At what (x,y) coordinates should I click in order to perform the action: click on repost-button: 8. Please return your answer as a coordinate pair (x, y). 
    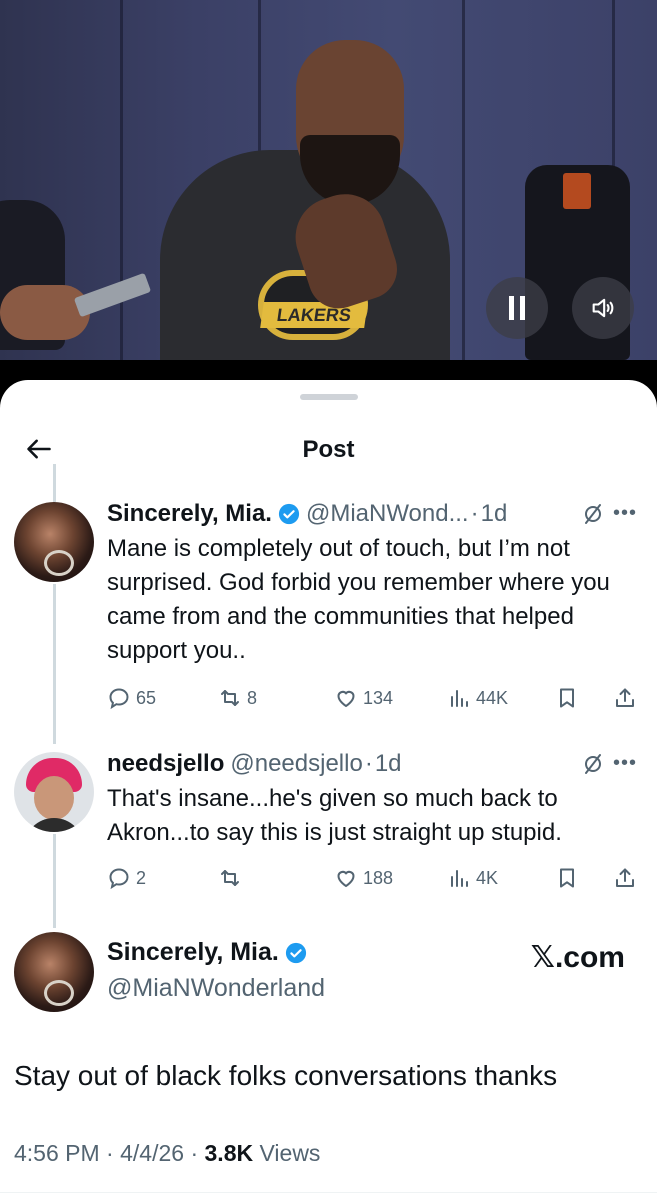
    Looking at the image, I should click on (237, 698).